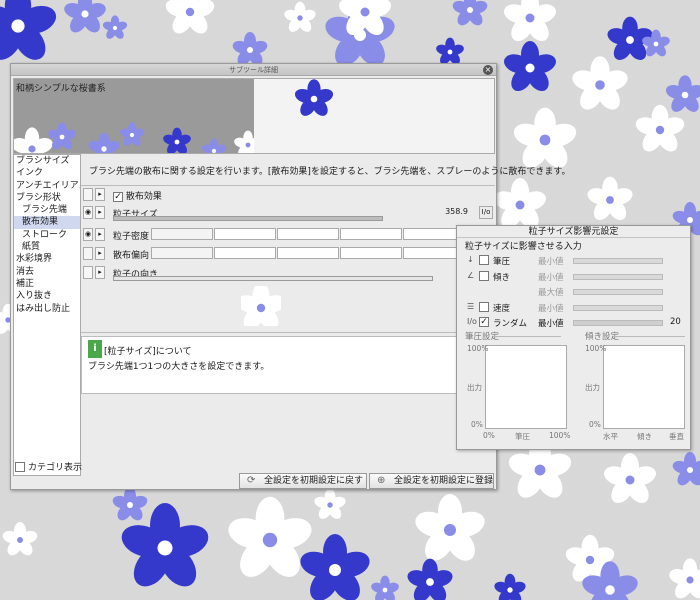 This screenshot has height=600, width=700. Describe the element at coordinates (675, 322) in the screenshot. I see `influence-value: 20` at that location.